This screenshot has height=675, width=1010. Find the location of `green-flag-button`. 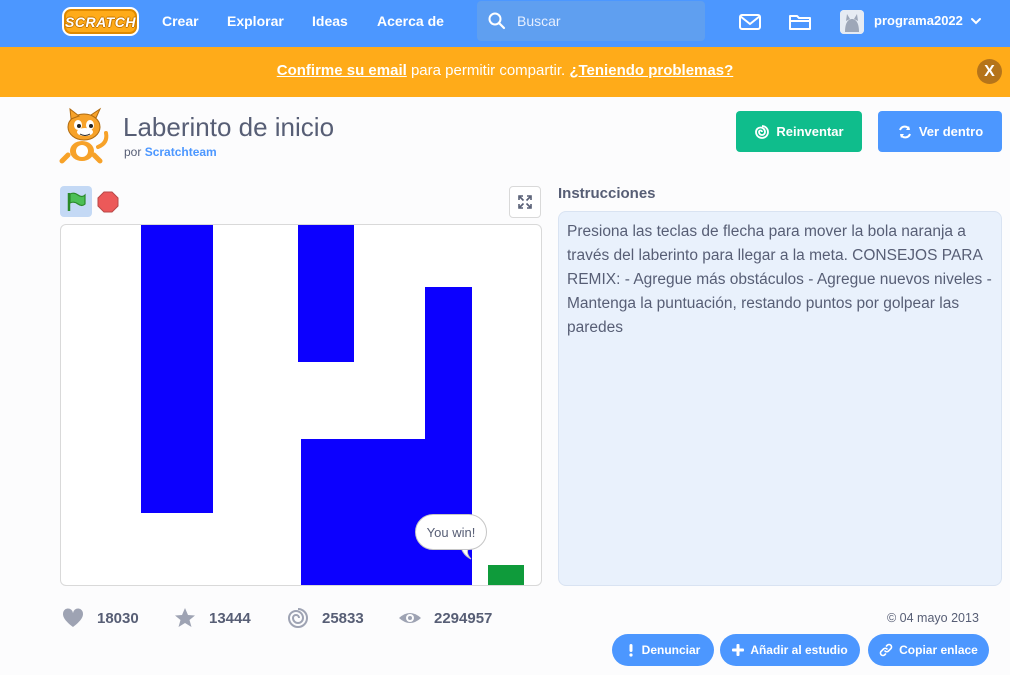

green-flag-button is located at coordinates (76, 201).